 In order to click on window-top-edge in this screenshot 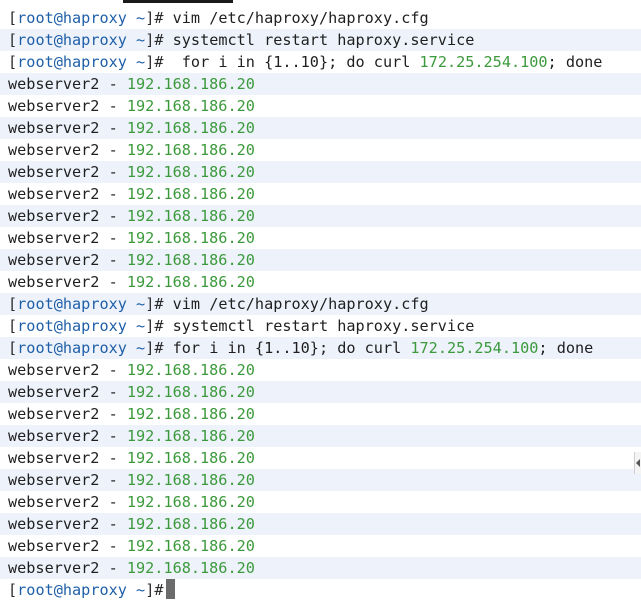, I will do `click(320, 2)`.